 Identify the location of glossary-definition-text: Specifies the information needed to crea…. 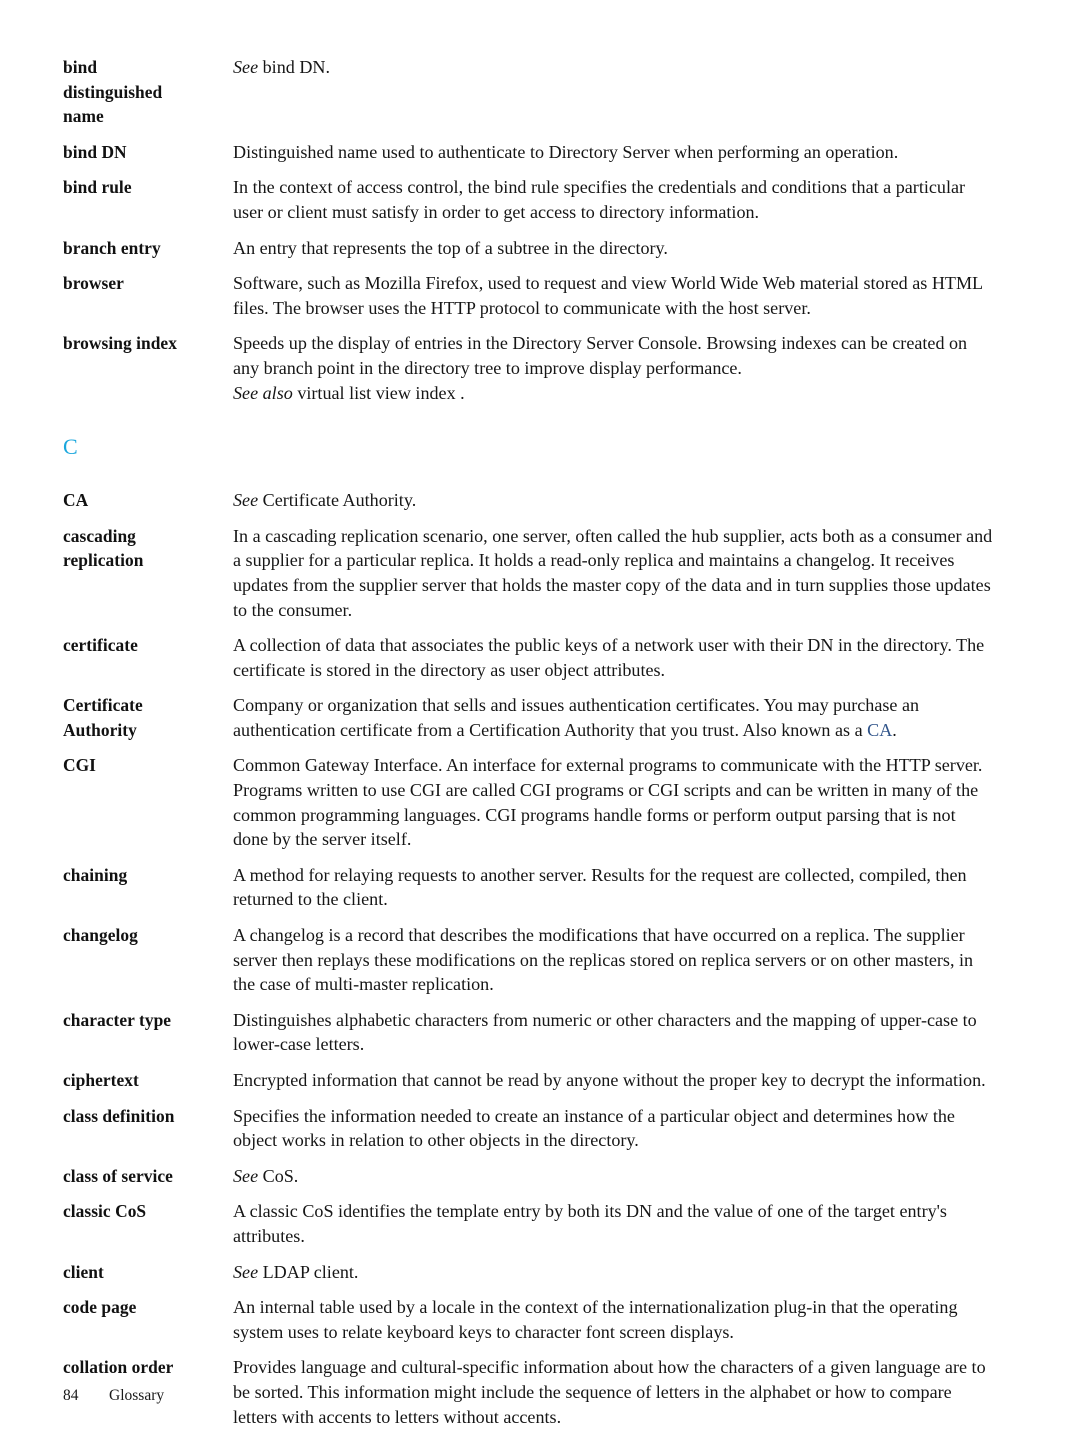
(613, 1128).